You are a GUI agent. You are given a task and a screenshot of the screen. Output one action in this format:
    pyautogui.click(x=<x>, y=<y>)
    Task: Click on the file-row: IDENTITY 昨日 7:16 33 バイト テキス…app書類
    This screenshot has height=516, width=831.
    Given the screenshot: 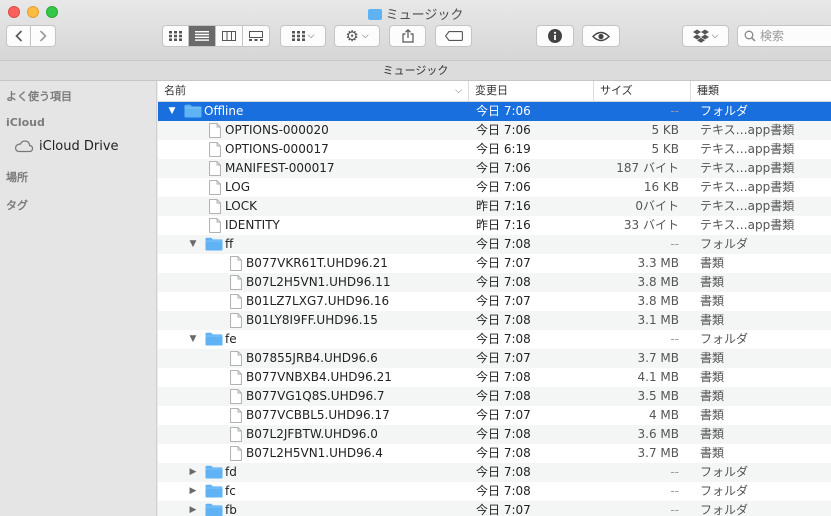 What is the action you would take?
    pyautogui.click(x=494, y=225)
    